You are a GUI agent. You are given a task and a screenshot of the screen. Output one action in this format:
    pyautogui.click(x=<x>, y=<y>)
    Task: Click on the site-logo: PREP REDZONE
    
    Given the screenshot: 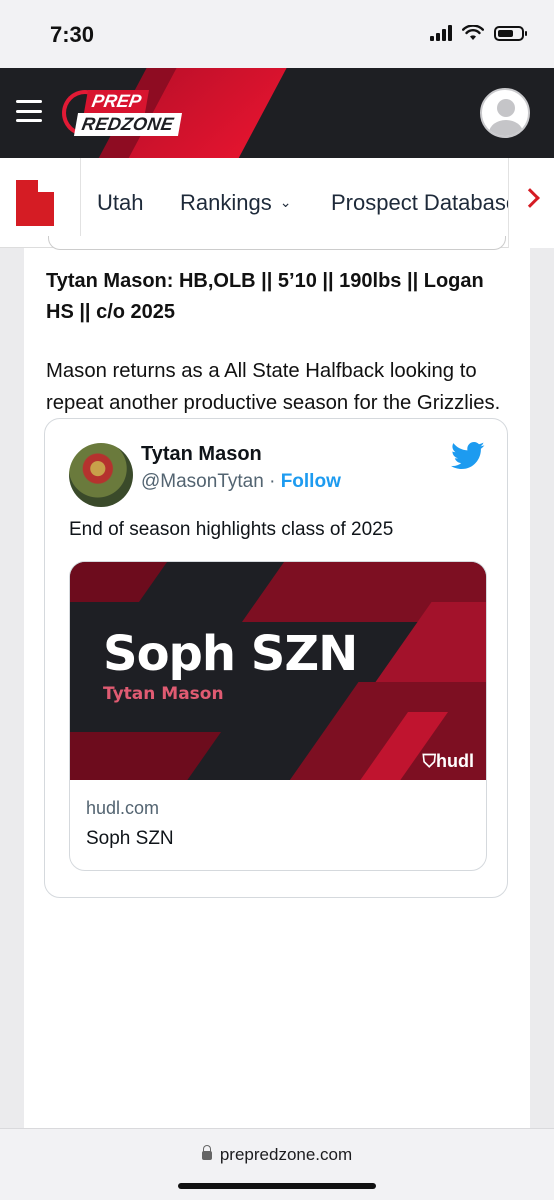 What is the action you would take?
    pyautogui.click(x=132, y=113)
    